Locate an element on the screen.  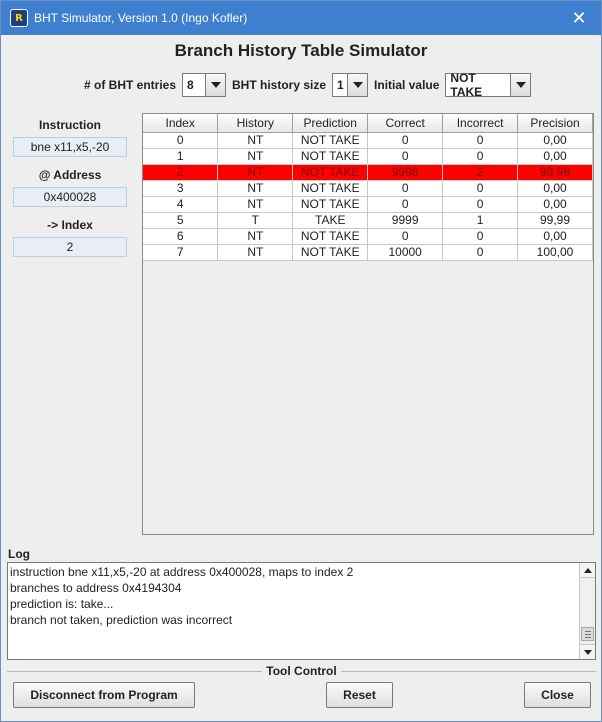
table-row: 4 NT NOT TAKE 0 0 0,00 is located at coordinates (368, 204).